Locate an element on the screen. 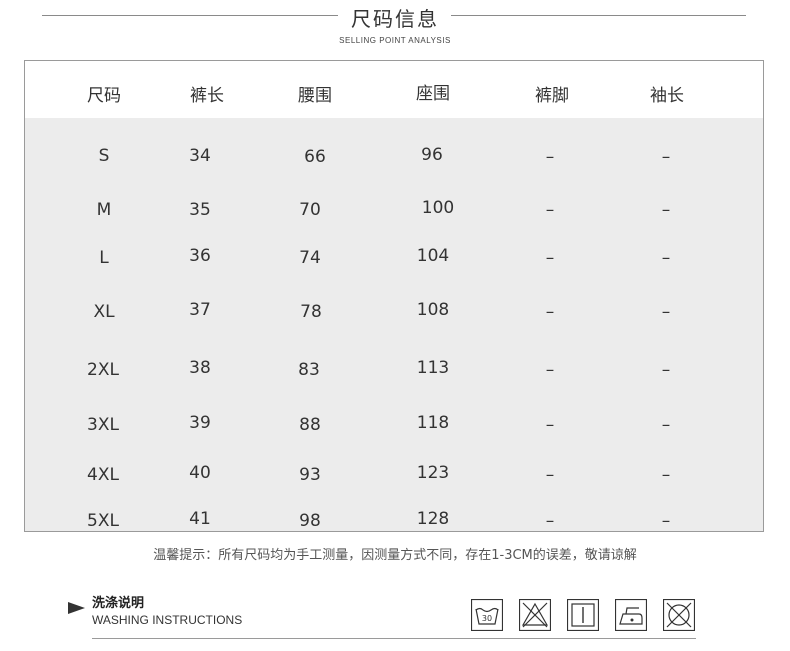 This screenshot has height=651, width=790. column-header-hip: 座围 is located at coordinates (433, 94).